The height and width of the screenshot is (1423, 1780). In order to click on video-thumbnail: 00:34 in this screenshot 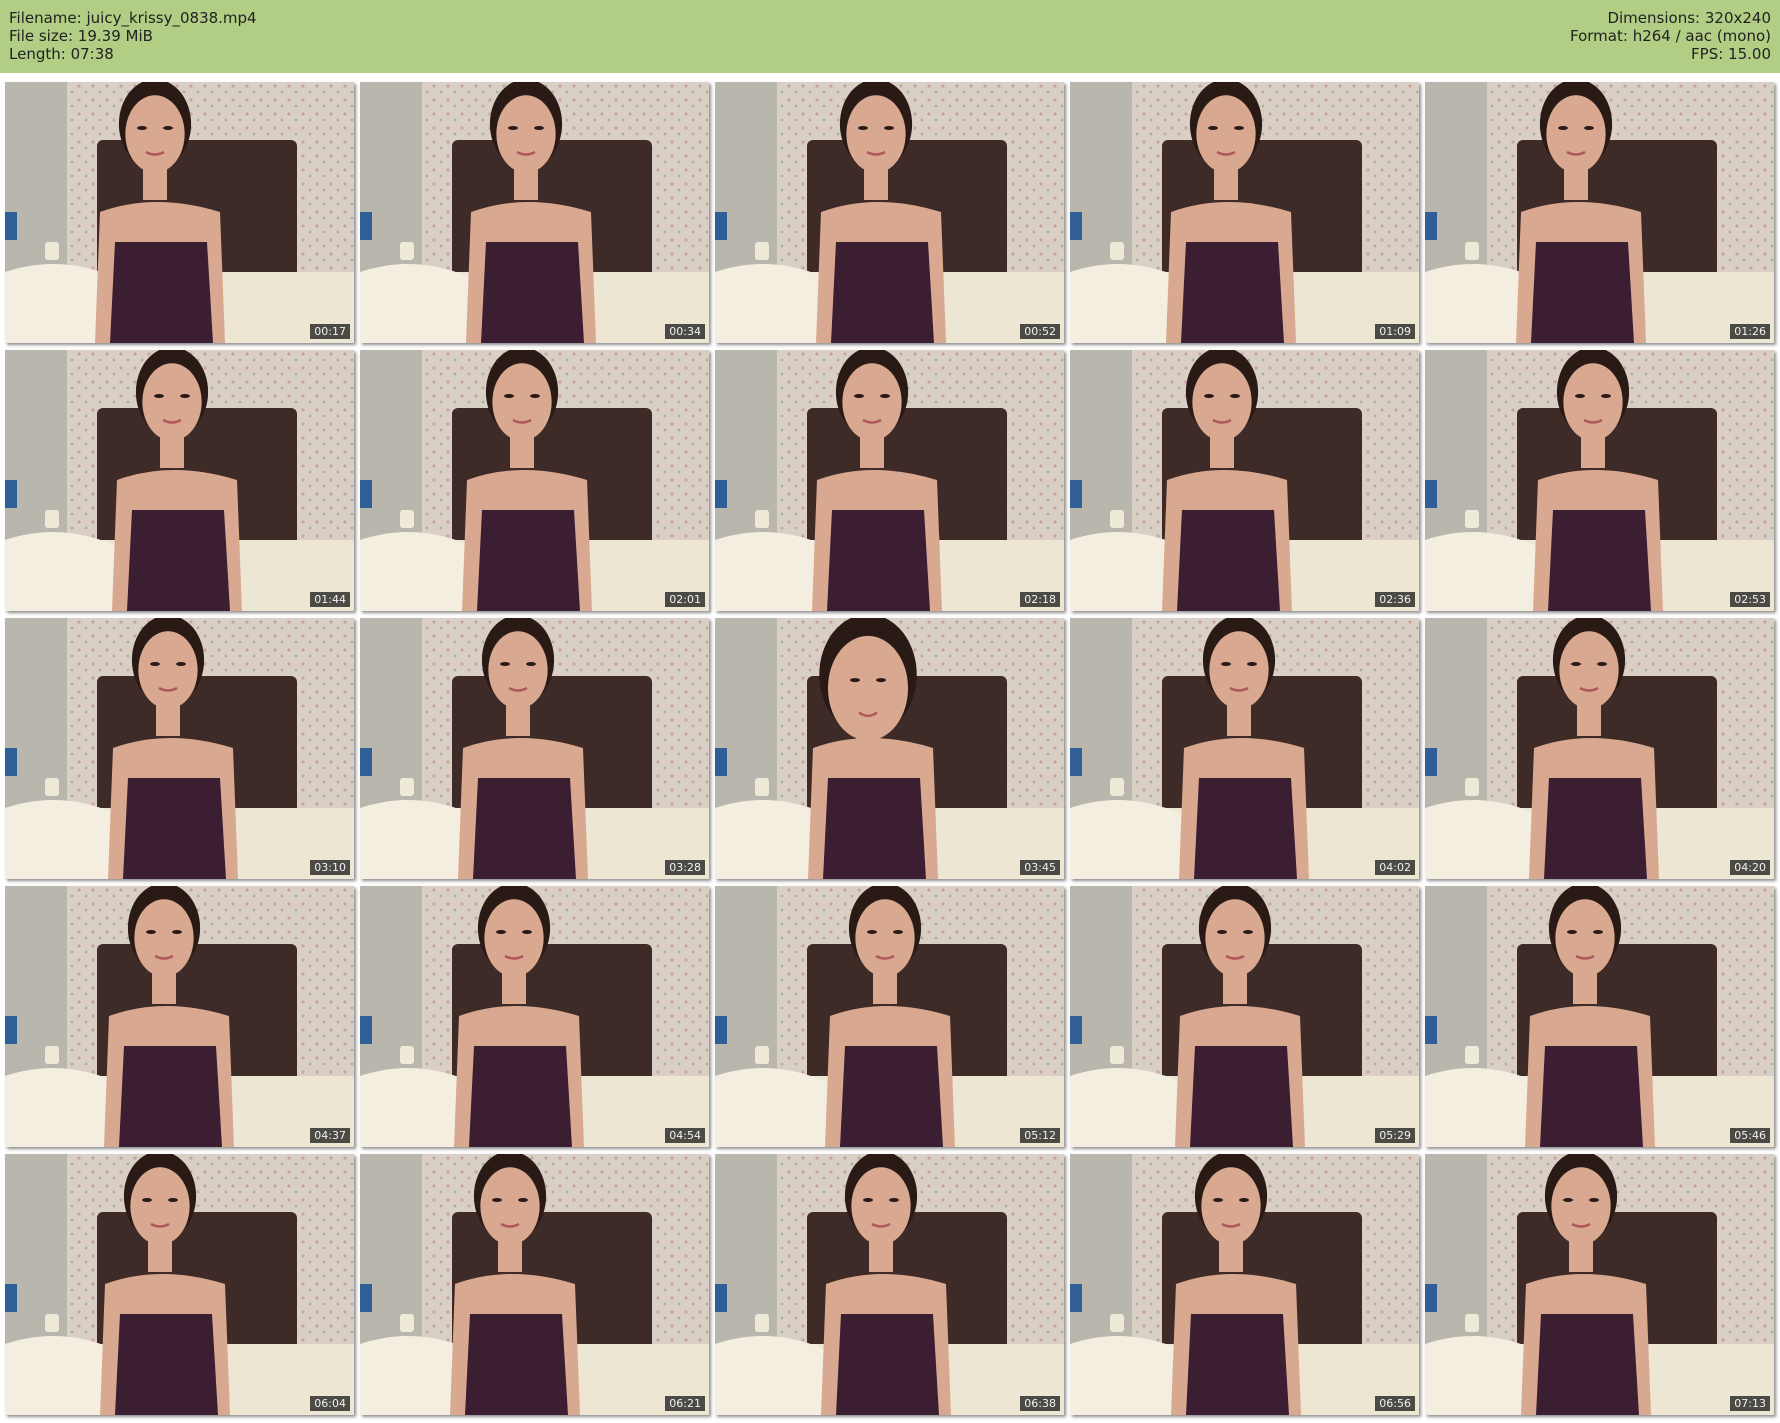, I will do `click(534, 212)`.